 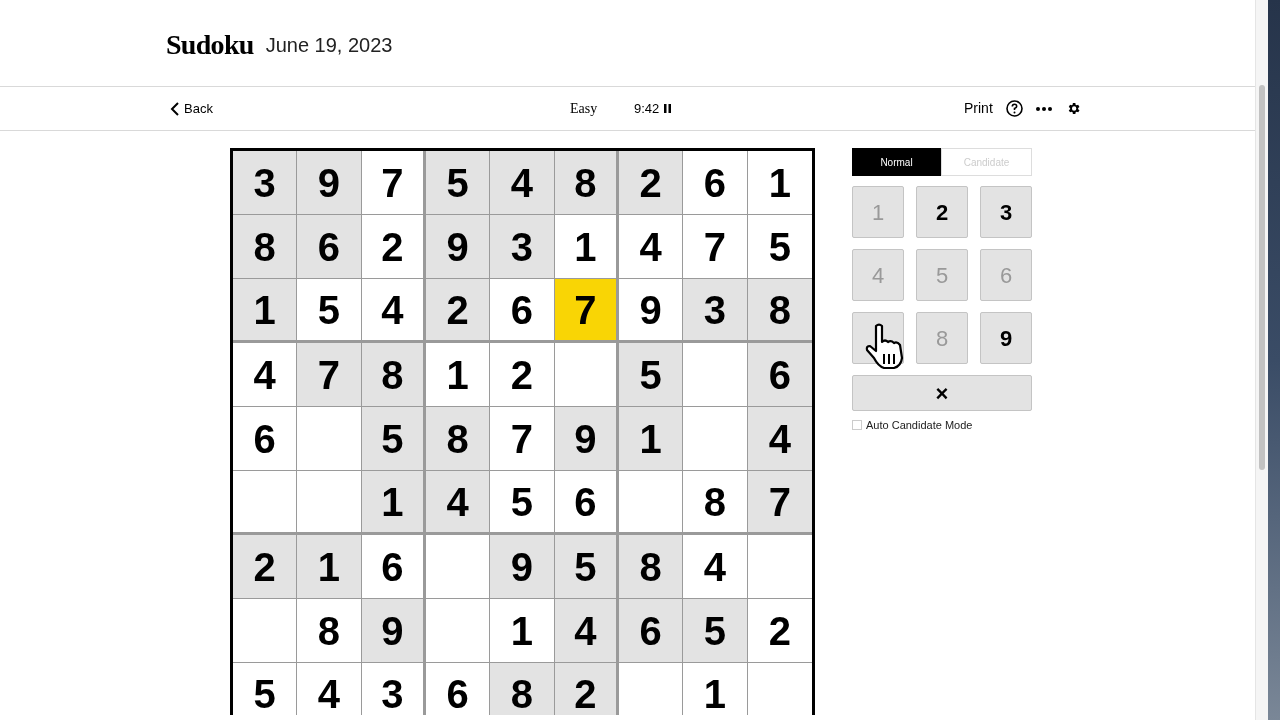 What do you see at coordinates (919, 425) in the screenshot?
I see `auto-candidate-label: Auto Candidate Mode` at bounding box center [919, 425].